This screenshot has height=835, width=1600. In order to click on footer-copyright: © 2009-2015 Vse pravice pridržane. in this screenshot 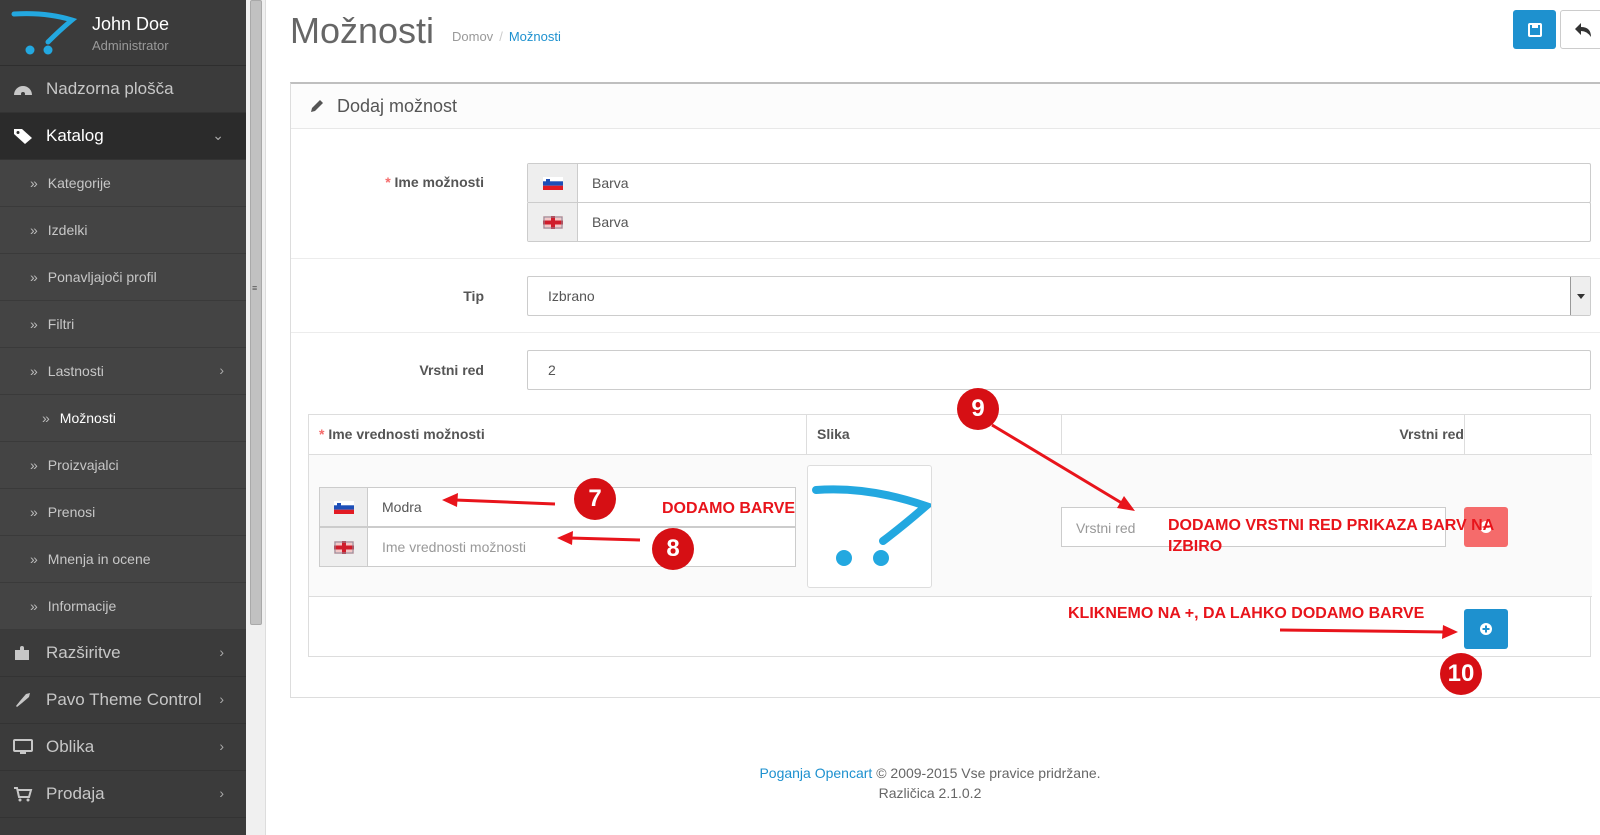, I will do `click(986, 773)`.